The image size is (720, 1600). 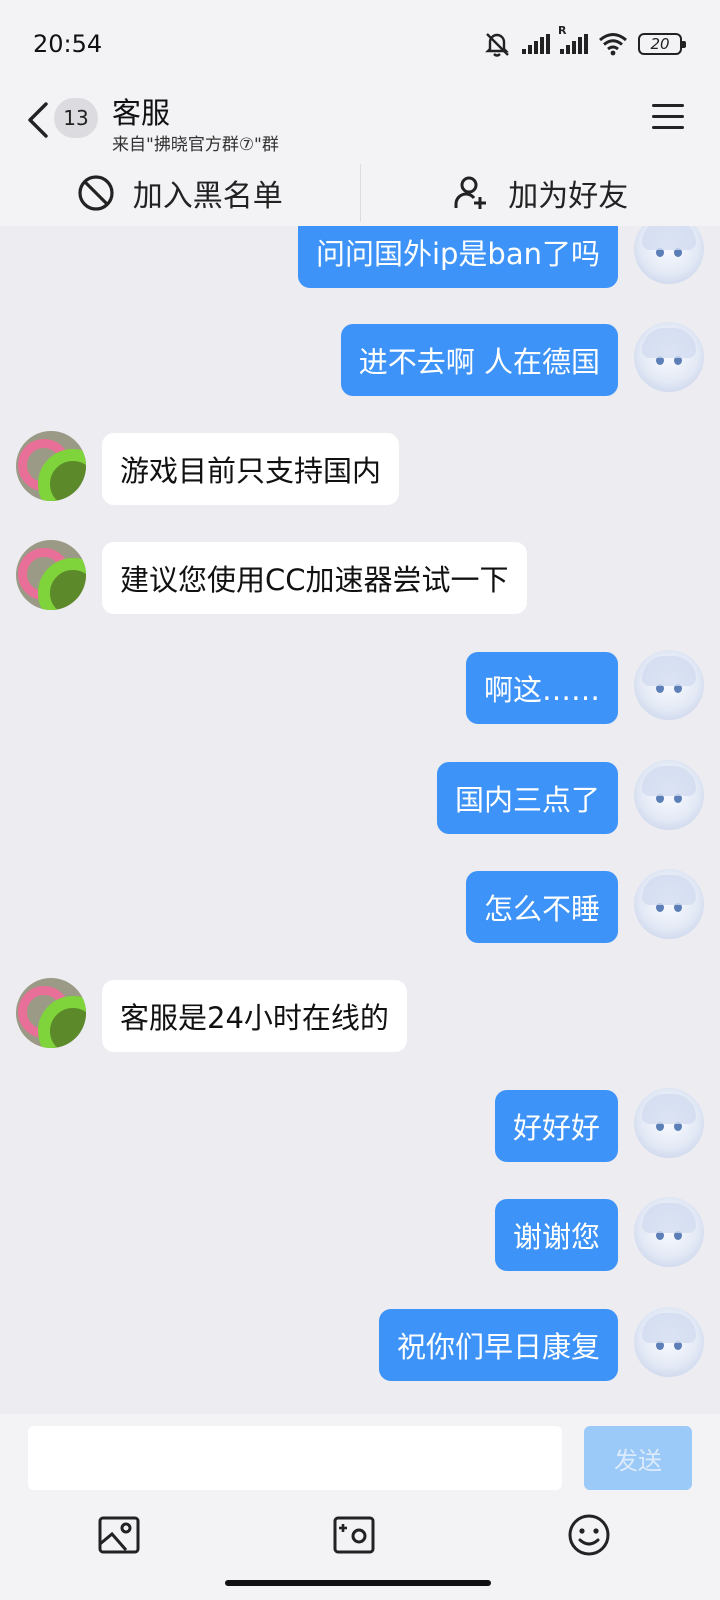 I want to click on chat-header: 13 客服 来自"拂晓官方群⑦"群, so click(x=360, y=124).